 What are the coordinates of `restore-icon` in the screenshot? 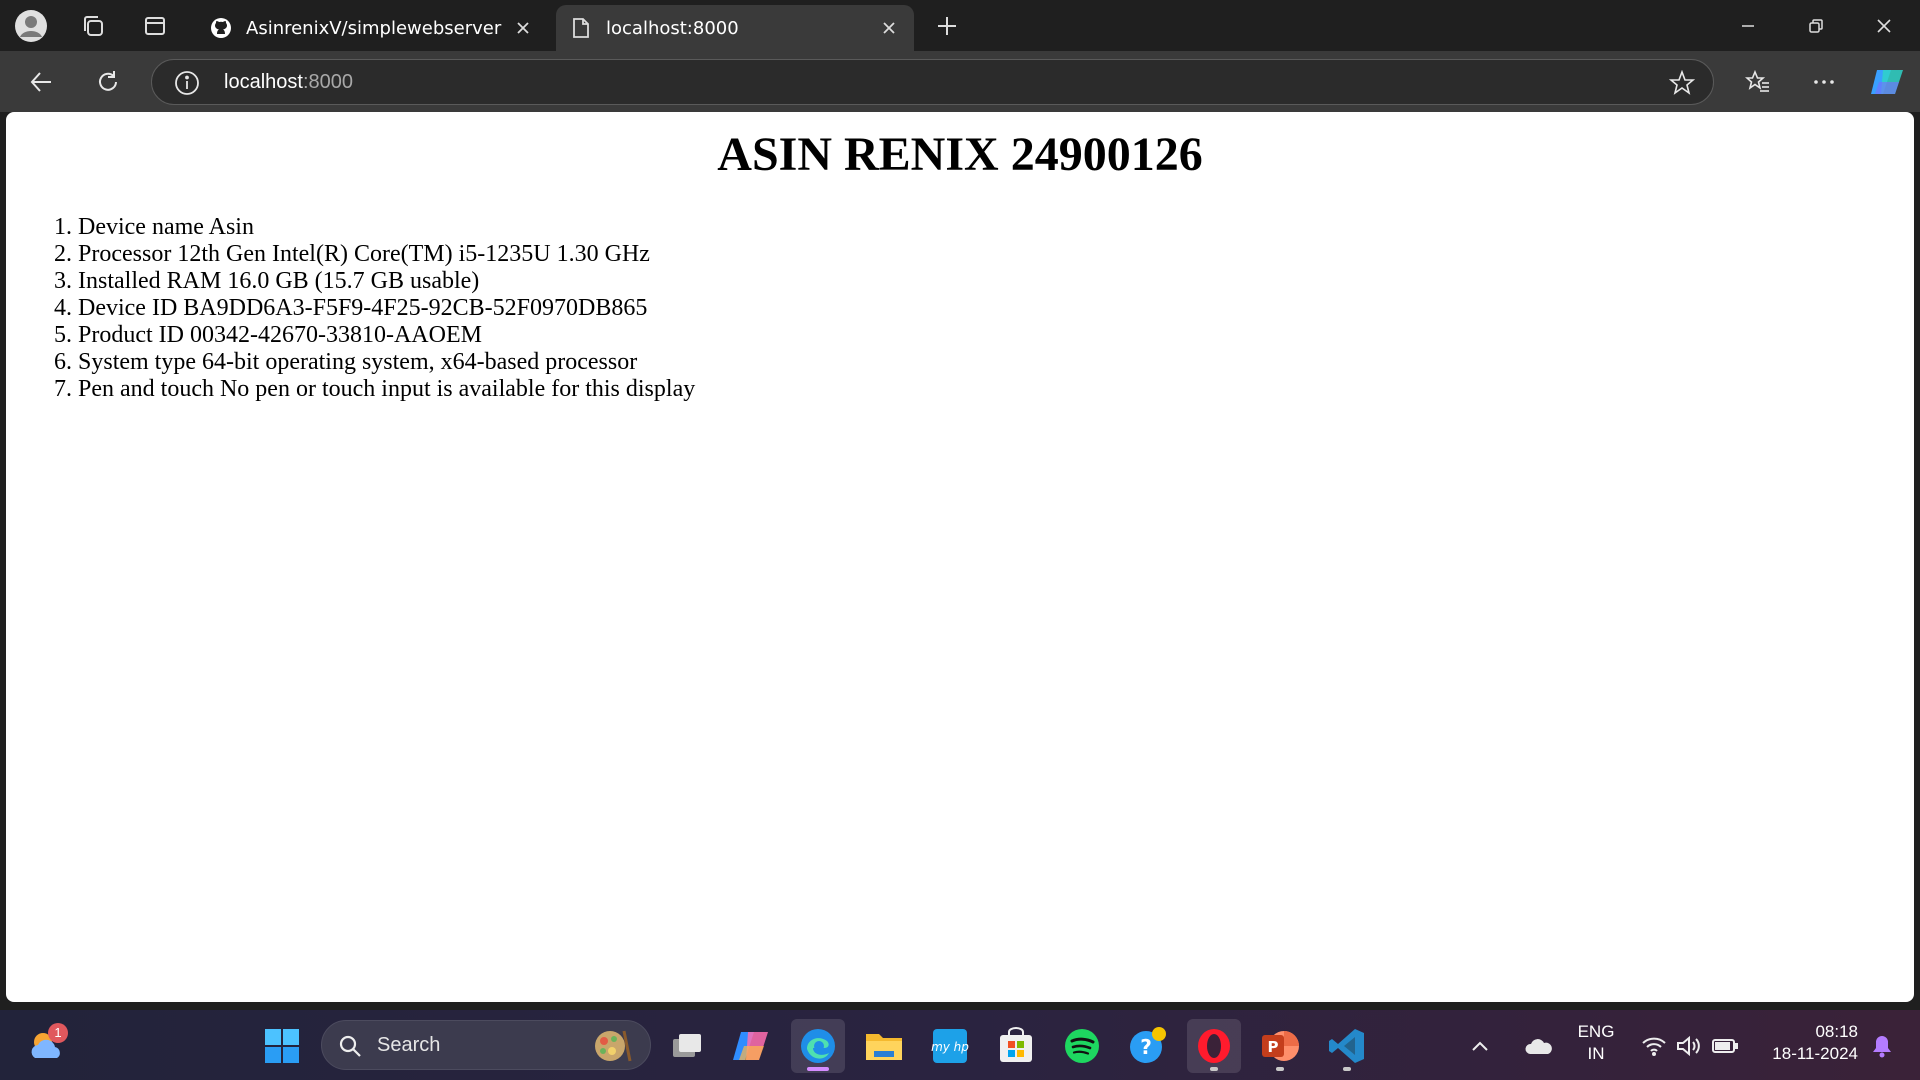 It's located at (1816, 25).